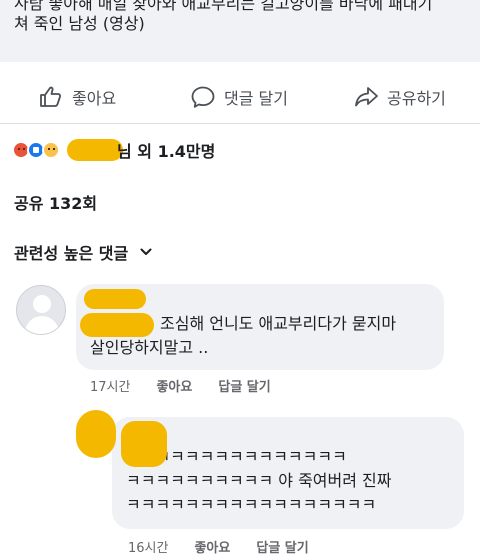  Describe the element at coordinates (203, 97) in the screenshot. I see `comment-icon` at that location.